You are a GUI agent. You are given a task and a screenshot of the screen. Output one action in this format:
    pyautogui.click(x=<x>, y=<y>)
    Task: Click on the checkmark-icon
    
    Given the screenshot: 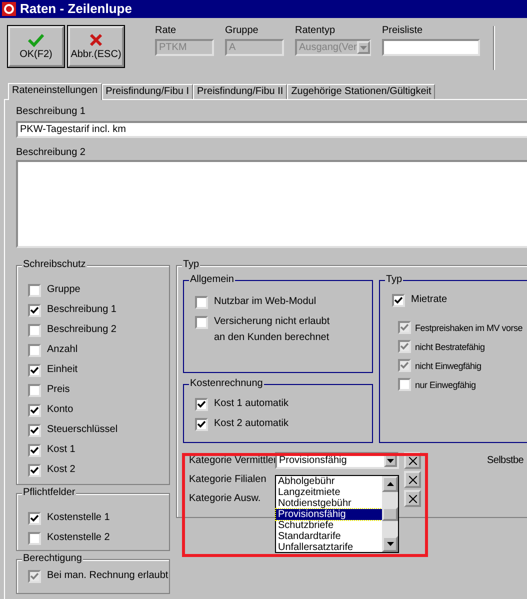 What is the action you would take?
    pyautogui.click(x=36, y=39)
    